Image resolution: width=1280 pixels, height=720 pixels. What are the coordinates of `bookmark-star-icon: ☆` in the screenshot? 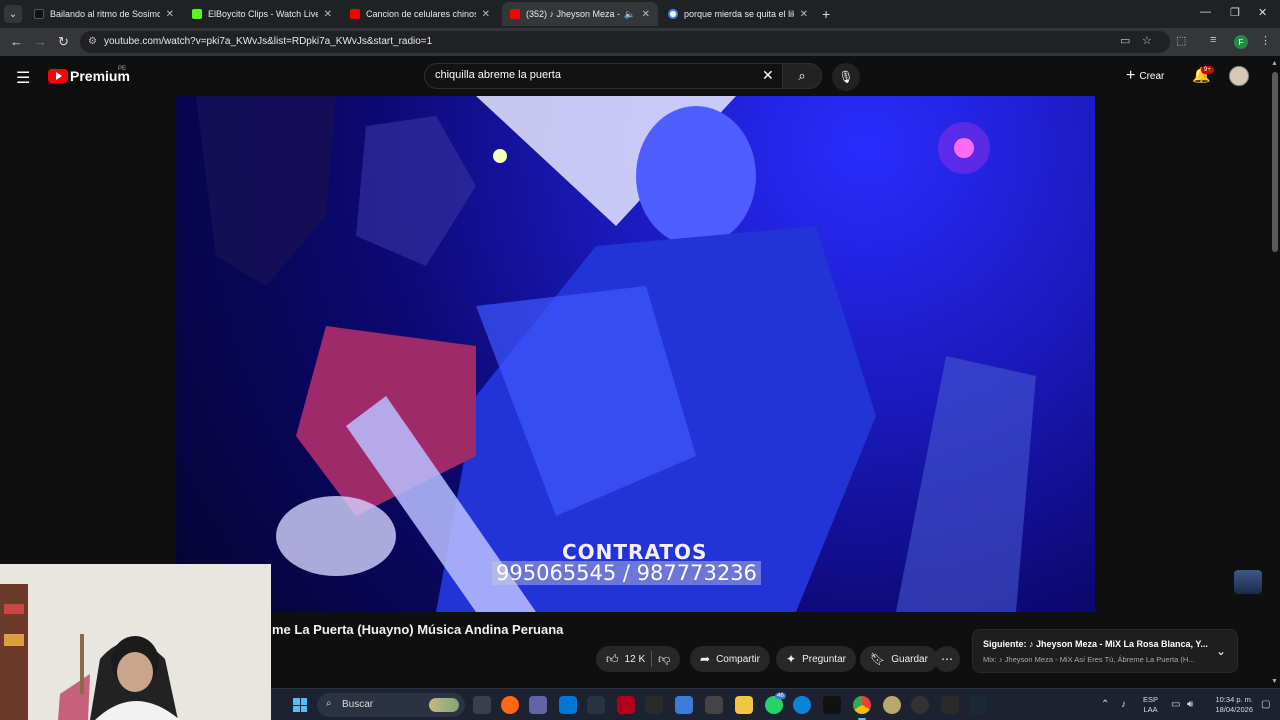 It's located at (1147, 40).